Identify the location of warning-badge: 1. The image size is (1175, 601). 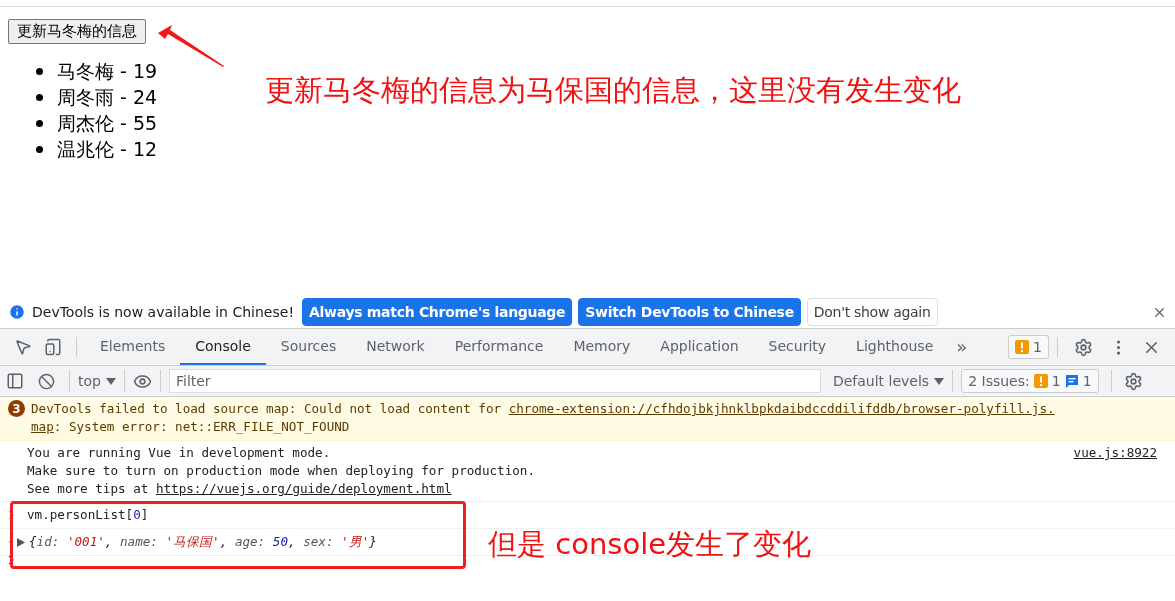
(1028, 347).